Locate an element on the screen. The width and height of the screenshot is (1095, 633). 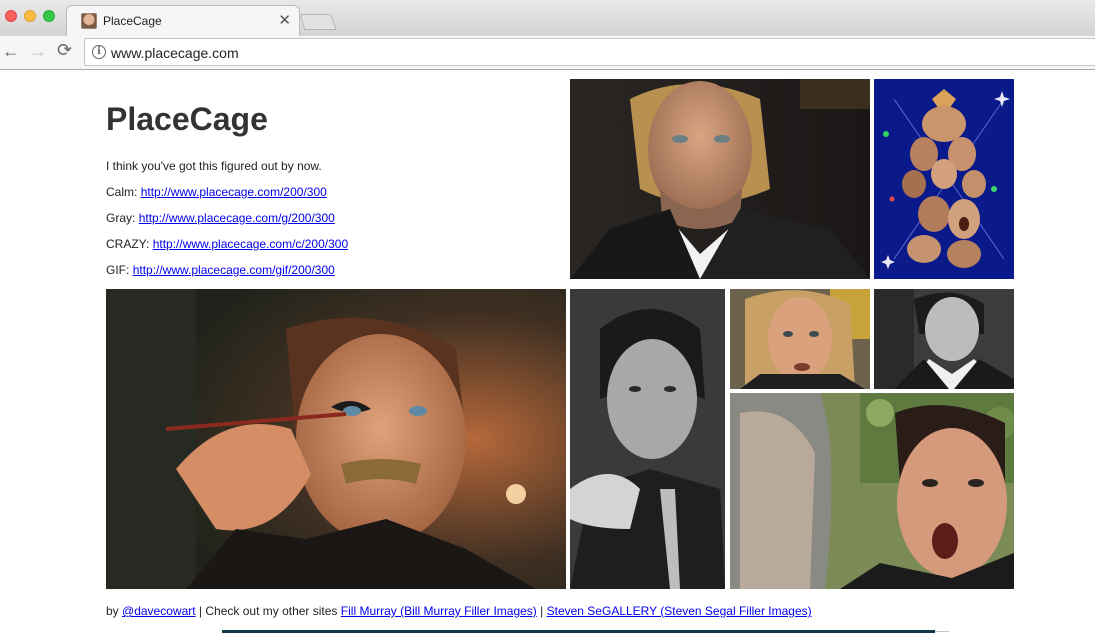
zoom-window-button is located at coordinates (49, 16).